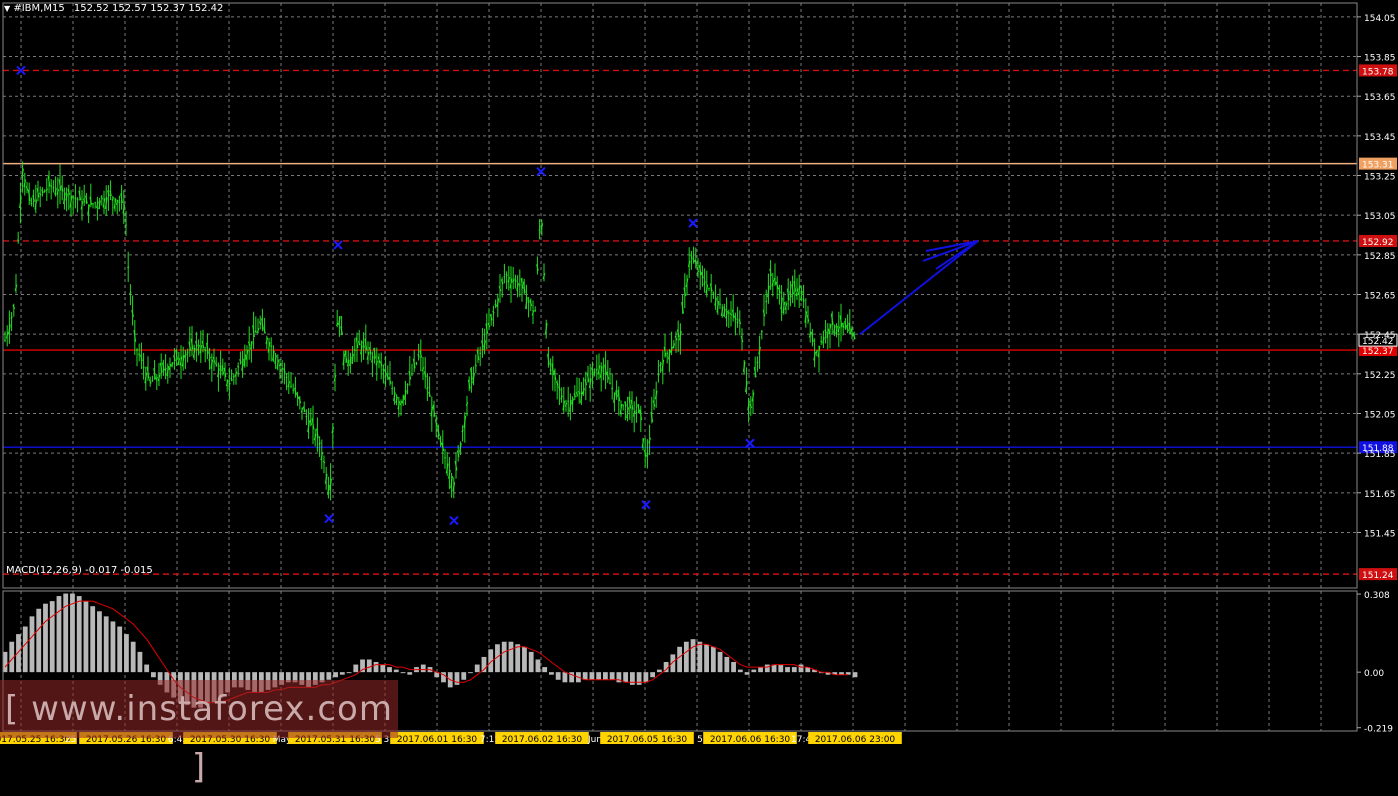  What do you see at coordinates (1380, 19) in the screenshot?
I see `price-tick-label: 154.05` at bounding box center [1380, 19].